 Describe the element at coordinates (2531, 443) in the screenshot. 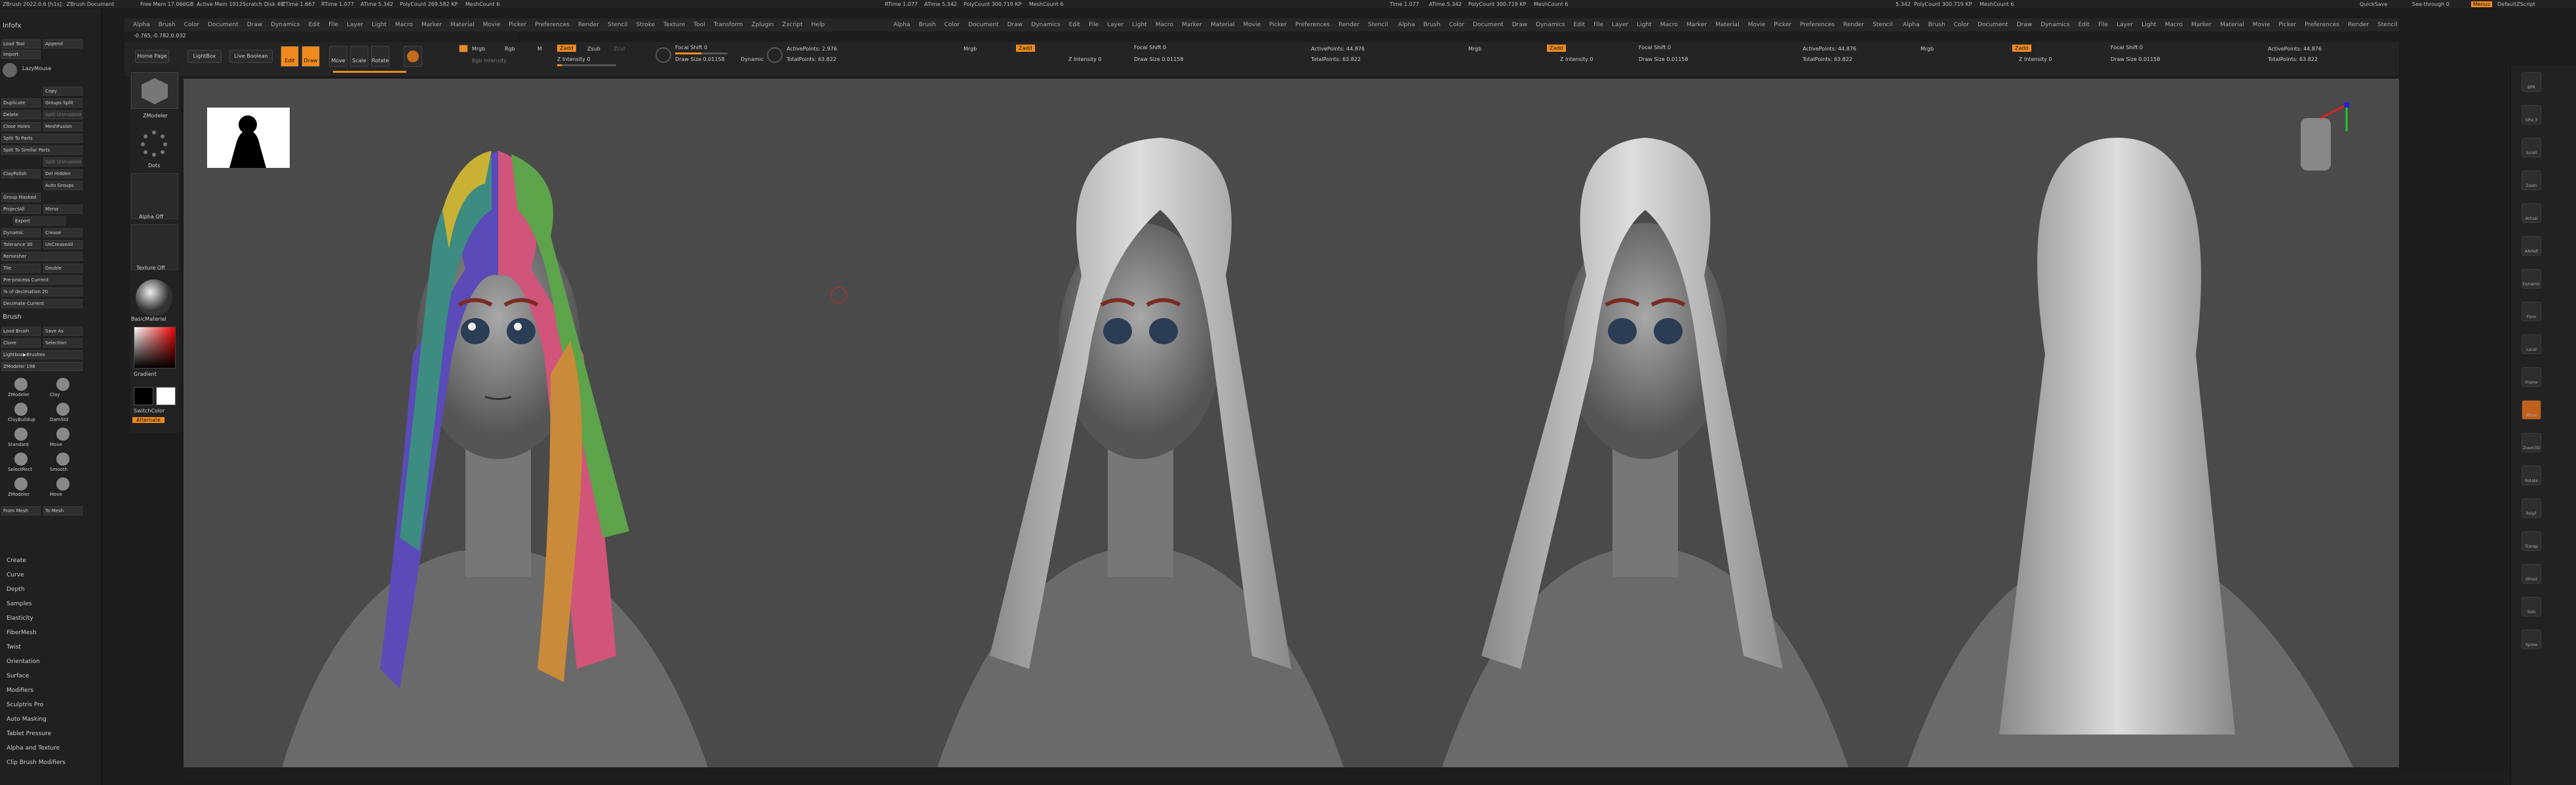

I see `rail-zoom3d-button: Zoom3D` at that location.